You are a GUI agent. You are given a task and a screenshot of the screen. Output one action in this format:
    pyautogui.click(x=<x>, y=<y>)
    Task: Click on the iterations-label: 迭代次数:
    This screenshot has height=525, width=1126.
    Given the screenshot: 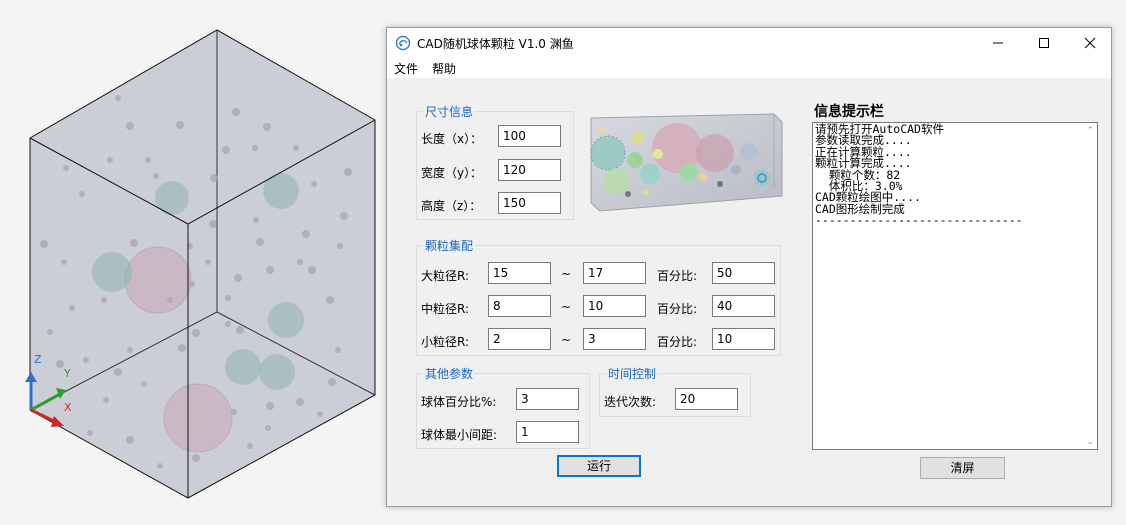 What is the action you would take?
    pyautogui.click(x=630, y=402)
    